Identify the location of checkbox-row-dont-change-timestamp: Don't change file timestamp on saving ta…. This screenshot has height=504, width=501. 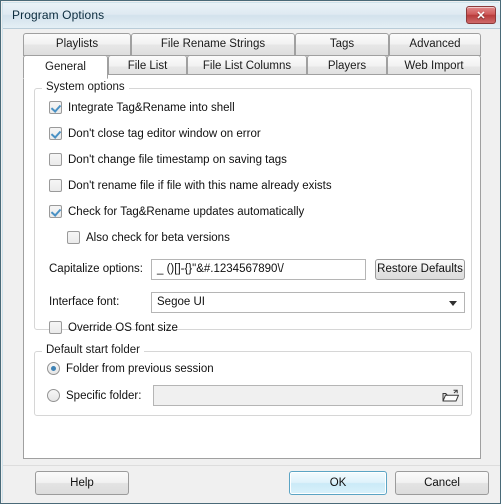
(168, 159).